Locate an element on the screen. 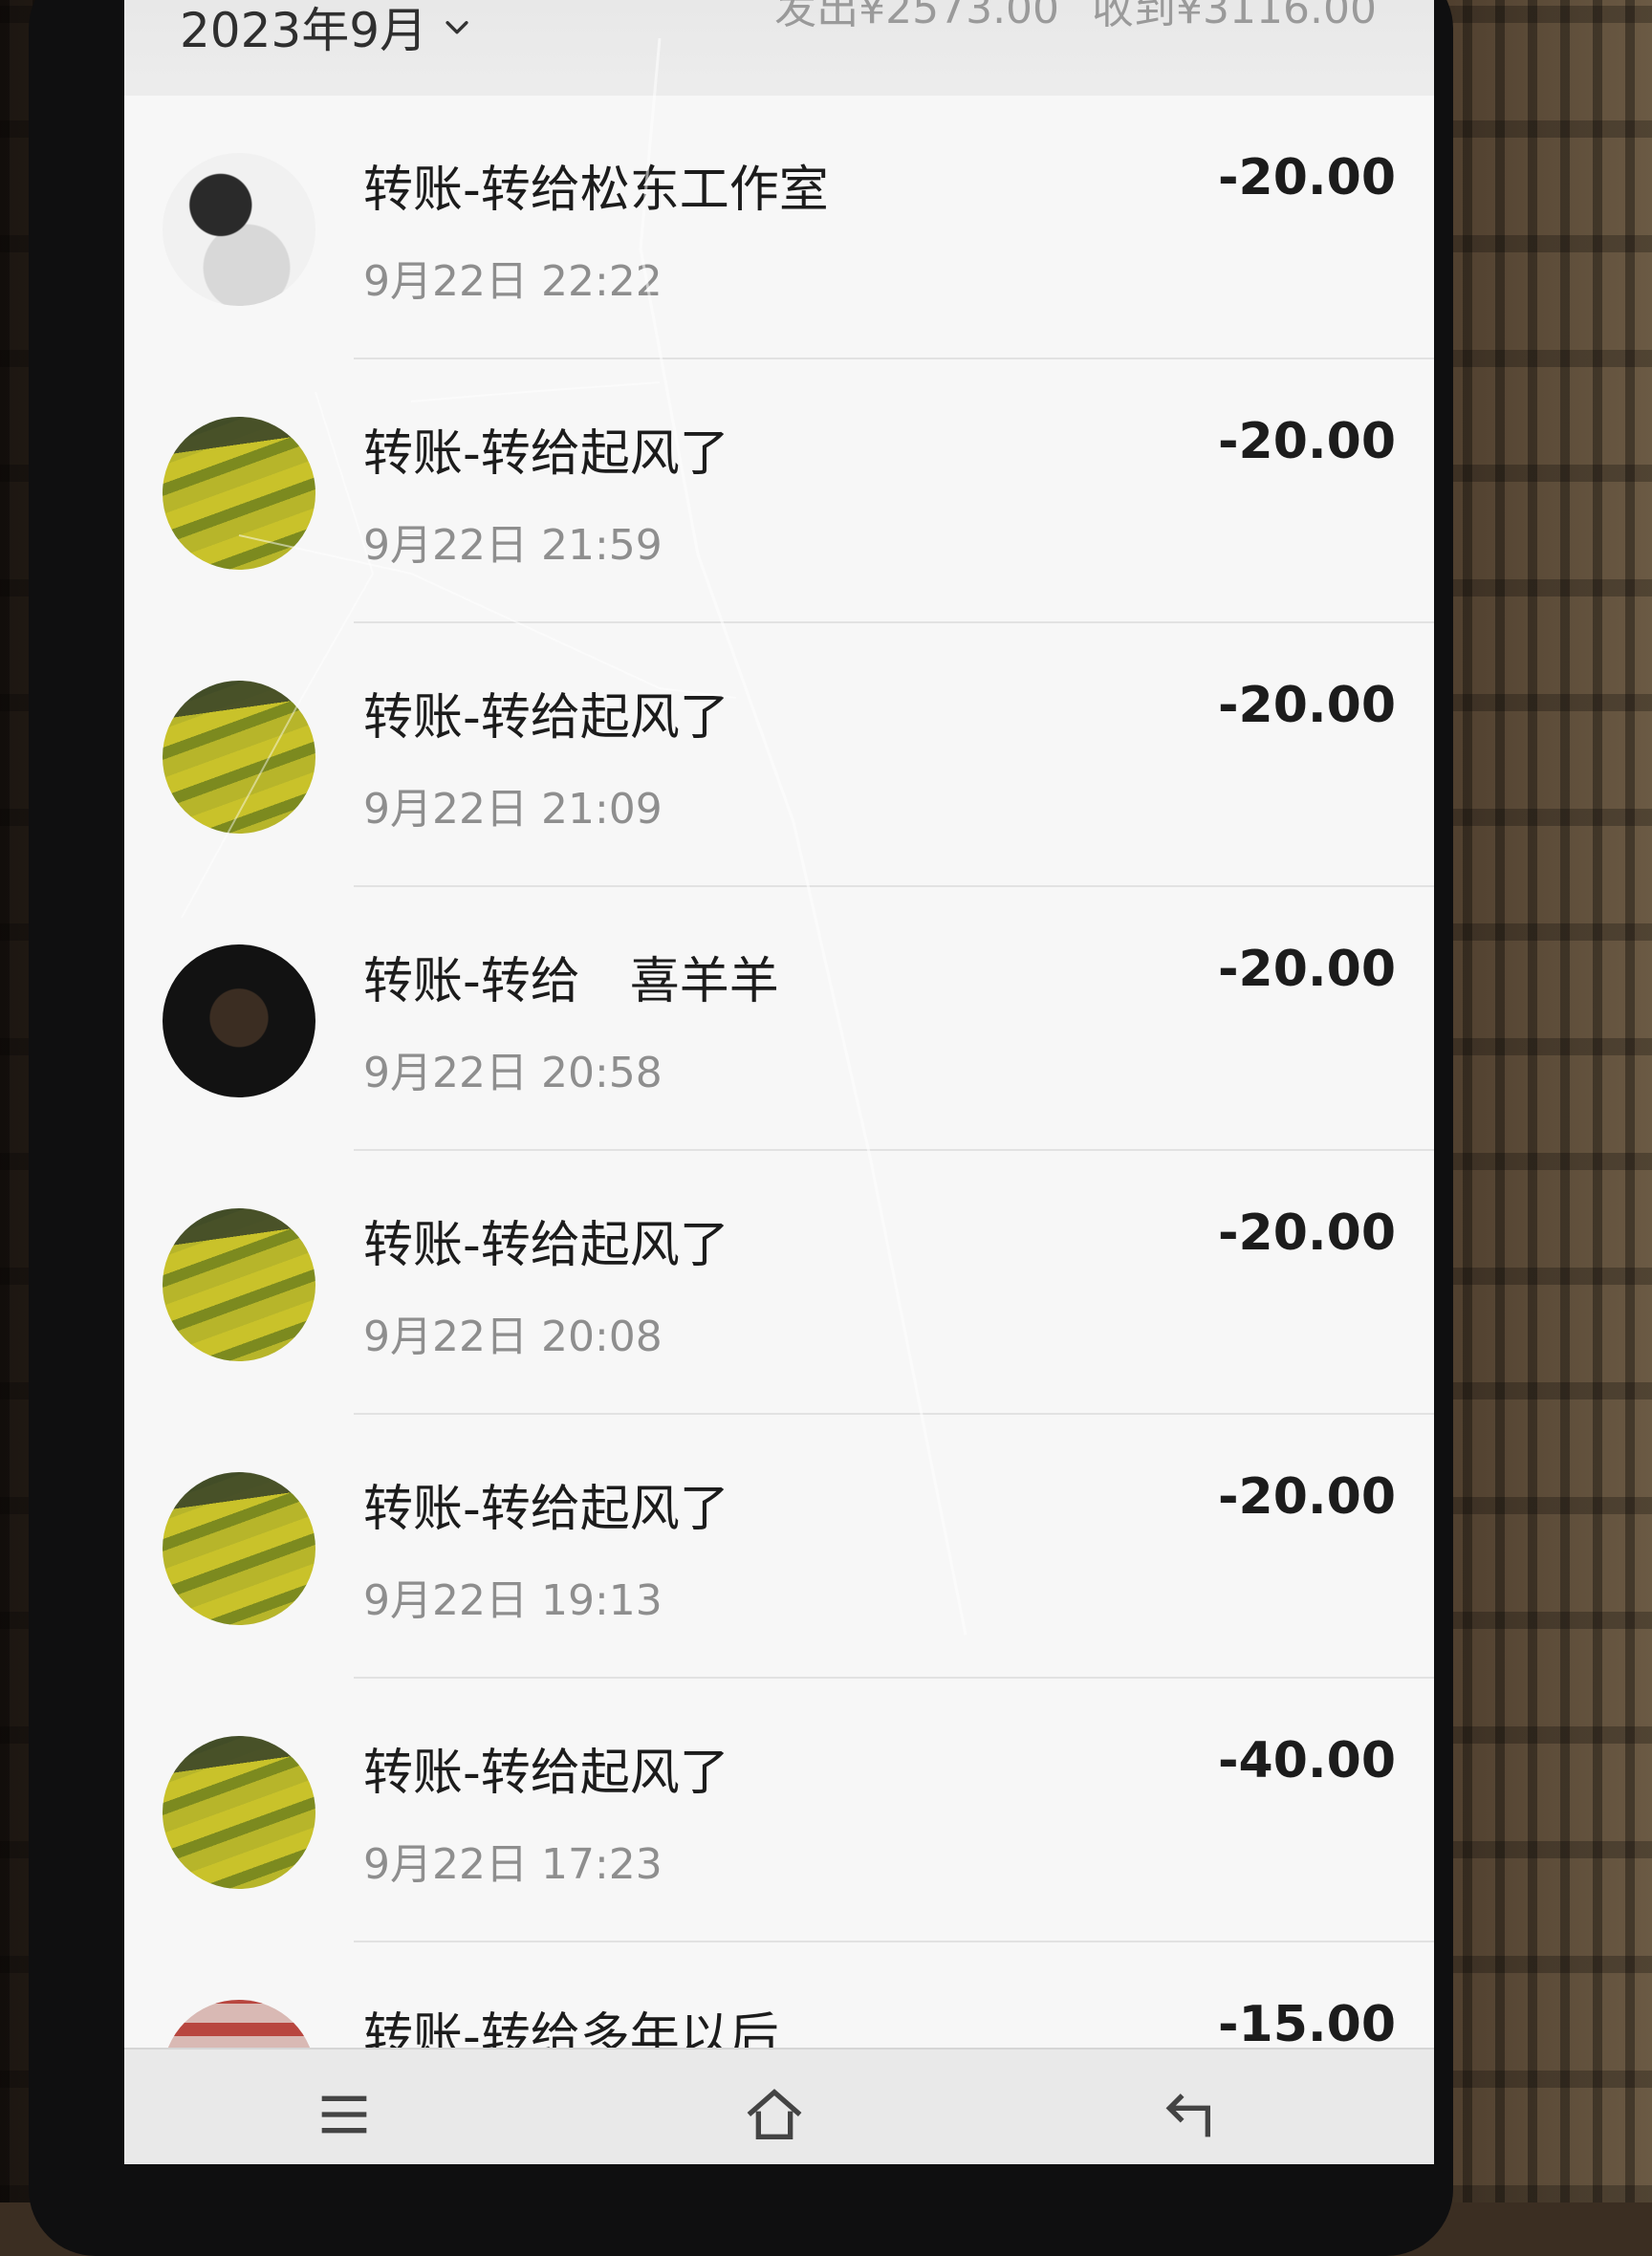 Image resolution: width=1652 pixels, height=2256 pixels. transaction-title: 转账-转给 喜羊羊 is located at coordinates (571, 981).